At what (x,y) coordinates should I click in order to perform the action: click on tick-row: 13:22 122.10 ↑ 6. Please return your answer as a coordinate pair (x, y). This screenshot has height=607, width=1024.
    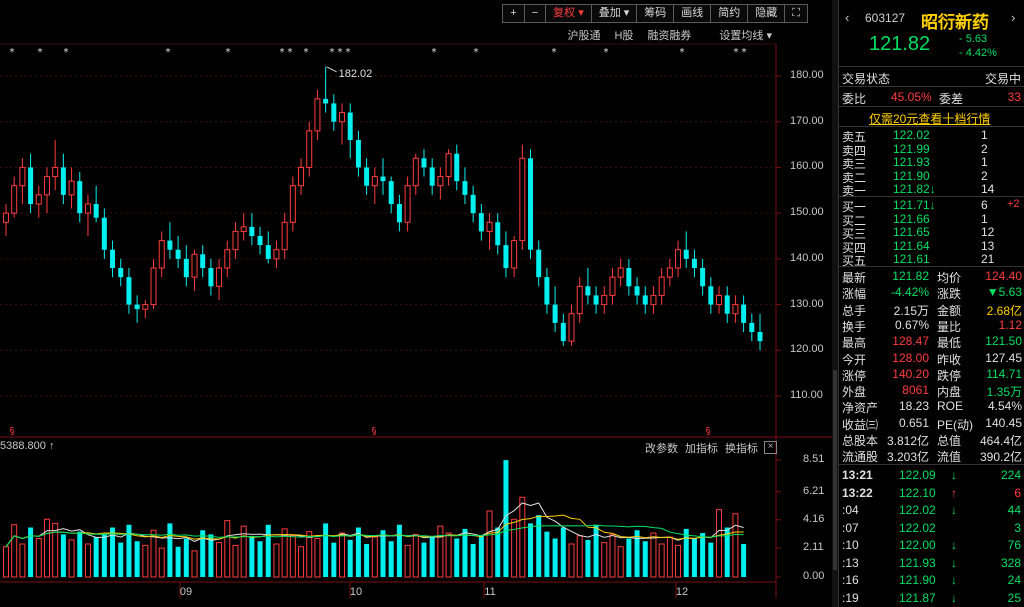
    Looking at the image, I should click on (931, 493).